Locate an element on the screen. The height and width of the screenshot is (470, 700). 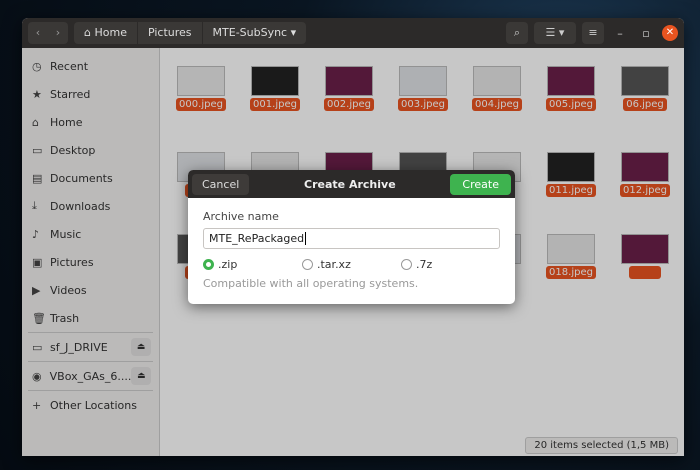
cancel-button: Cancel is located at coordinates (221, 184).